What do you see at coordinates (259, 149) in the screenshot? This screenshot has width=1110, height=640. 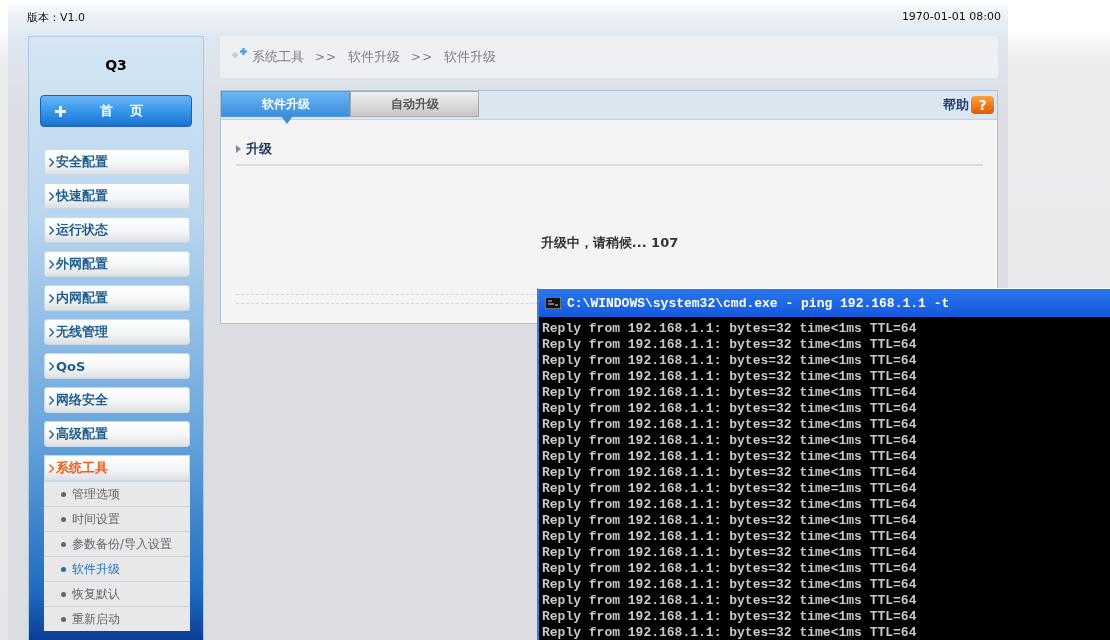 I see `section-title: 升级` at bounding box center [259, 149].